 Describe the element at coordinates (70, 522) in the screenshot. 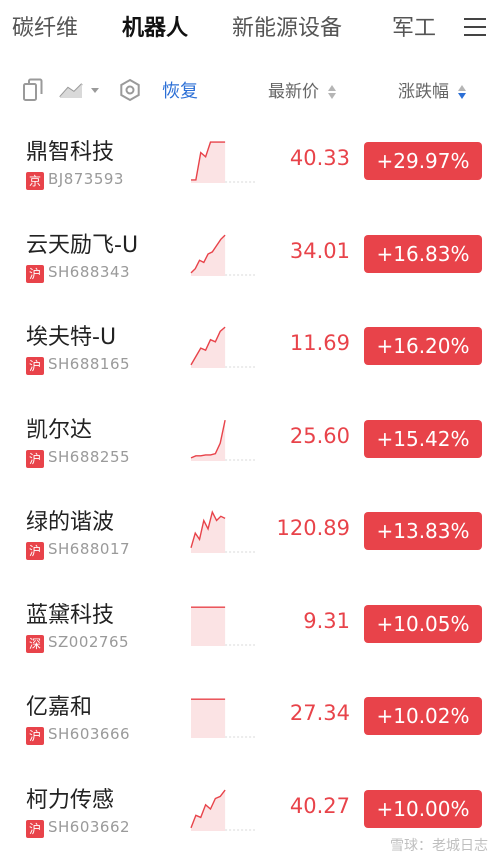

I see `stock-name: 绿的谐波` at that location.